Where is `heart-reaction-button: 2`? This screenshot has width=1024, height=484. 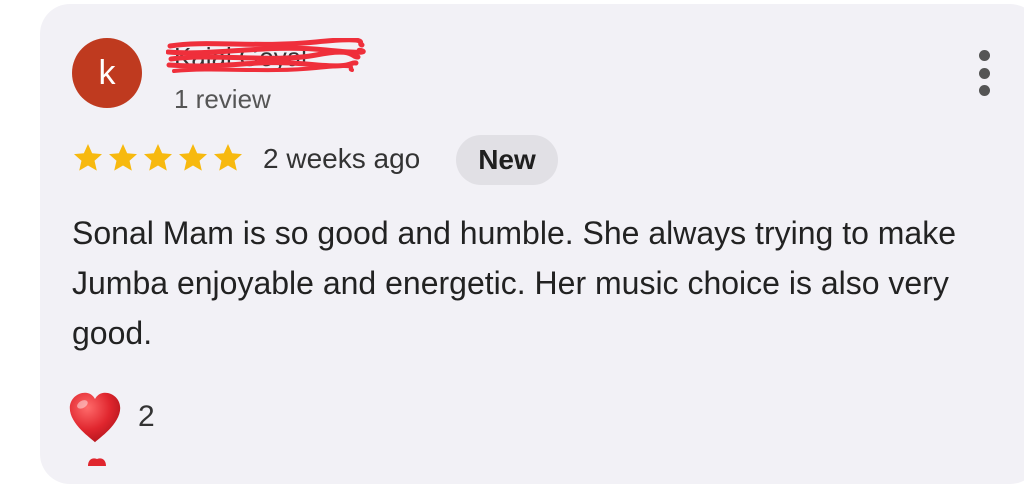
heart-reaction-button: 2 is located at coordinates (110, 417).